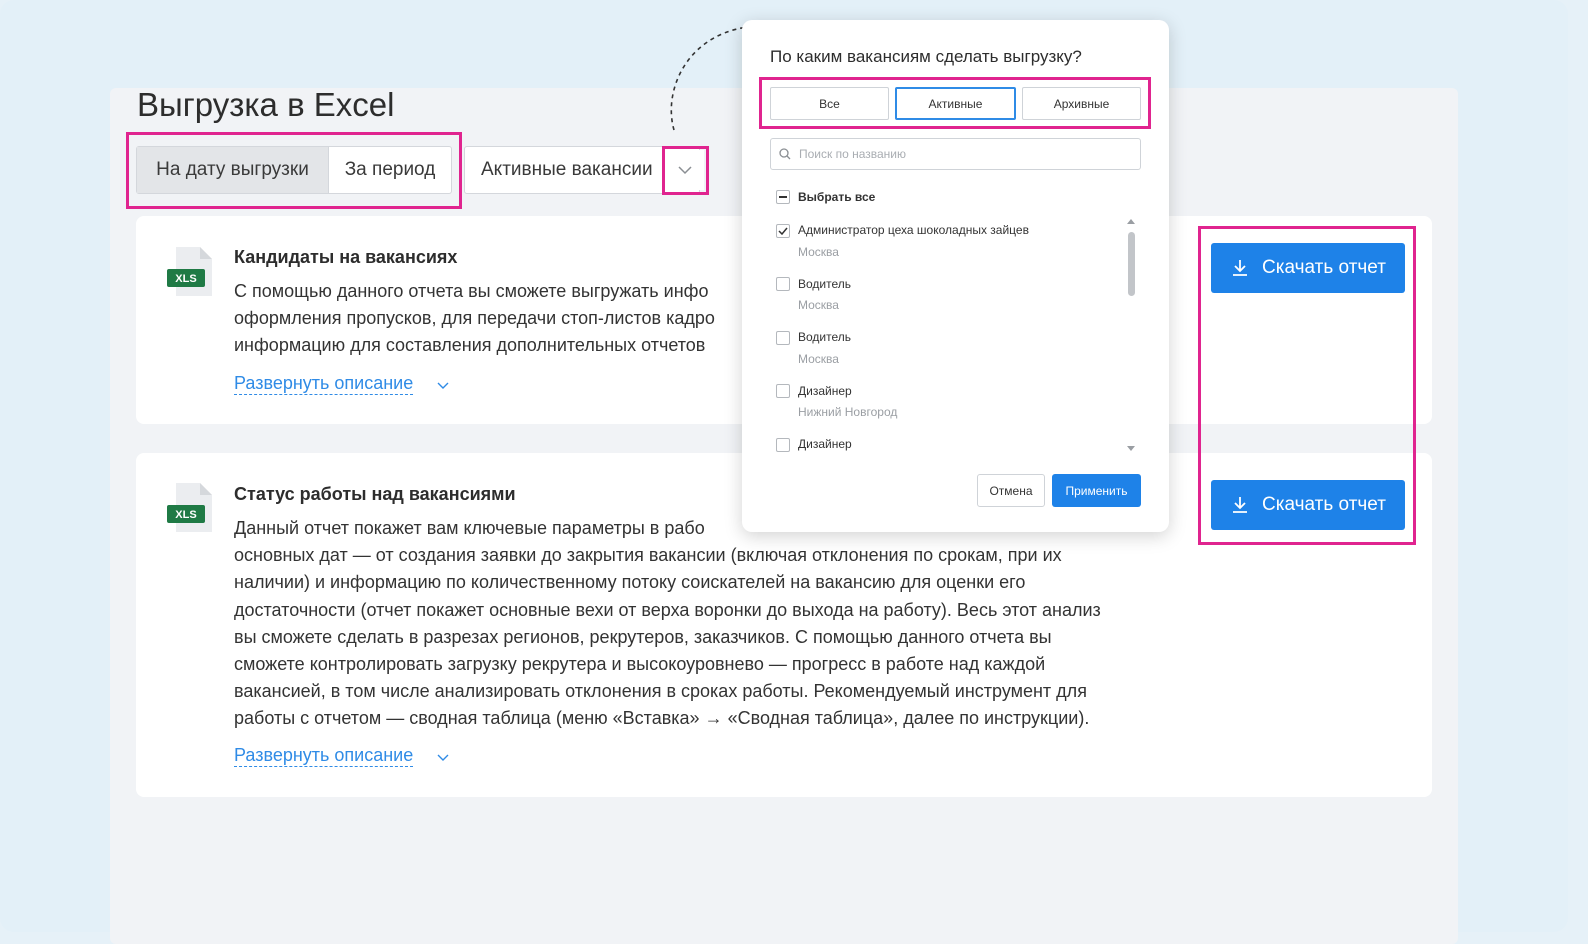 Image resolution: width=1588 pixels, height=944 pixels. Describe the element at coordinates (1131, 264) in the screenshot. I see `scrollbar-thumb` at that location.